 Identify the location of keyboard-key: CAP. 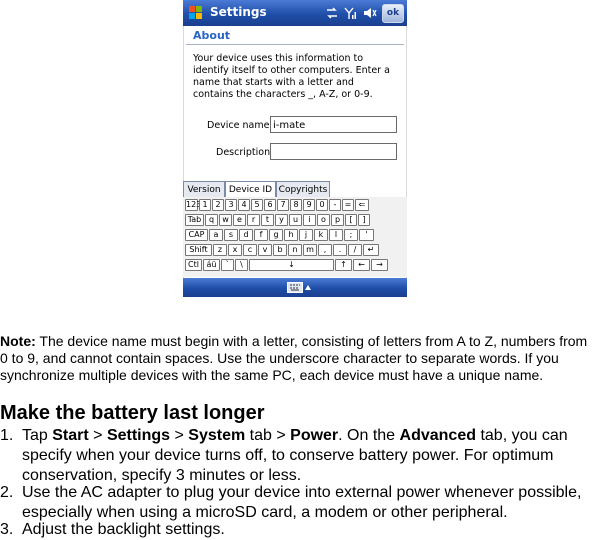
(196, 235).